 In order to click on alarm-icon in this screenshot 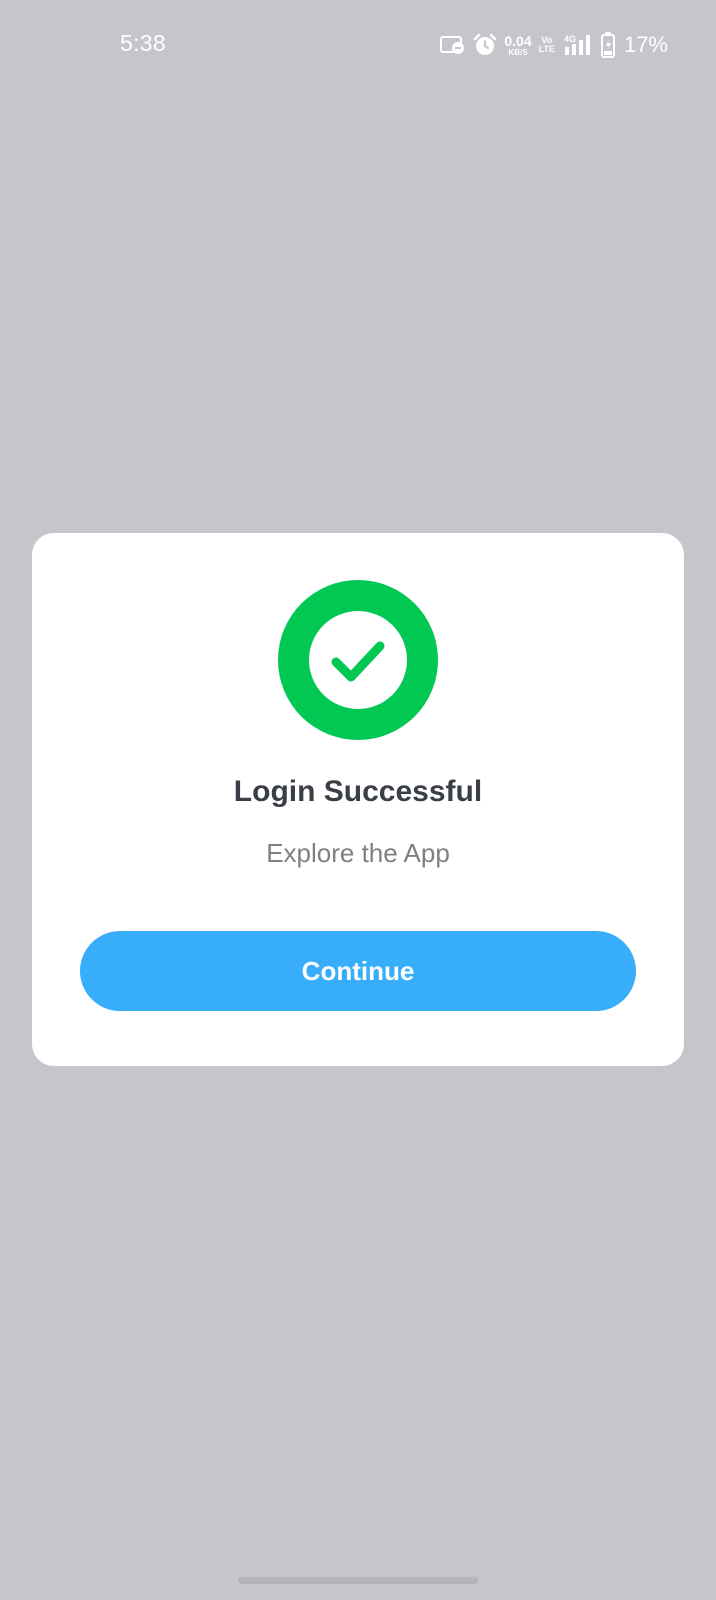, I will do `click(485, 45)`.